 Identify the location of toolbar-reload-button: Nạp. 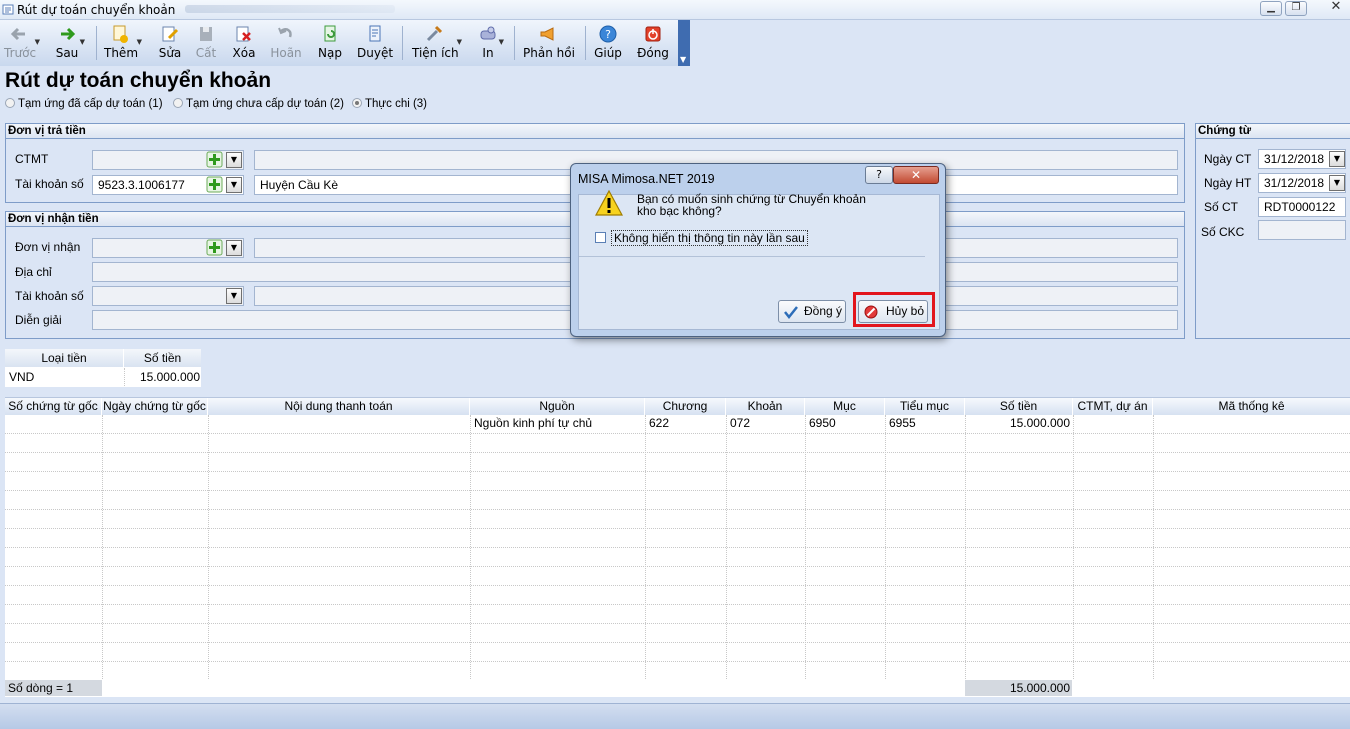
(330, 43).